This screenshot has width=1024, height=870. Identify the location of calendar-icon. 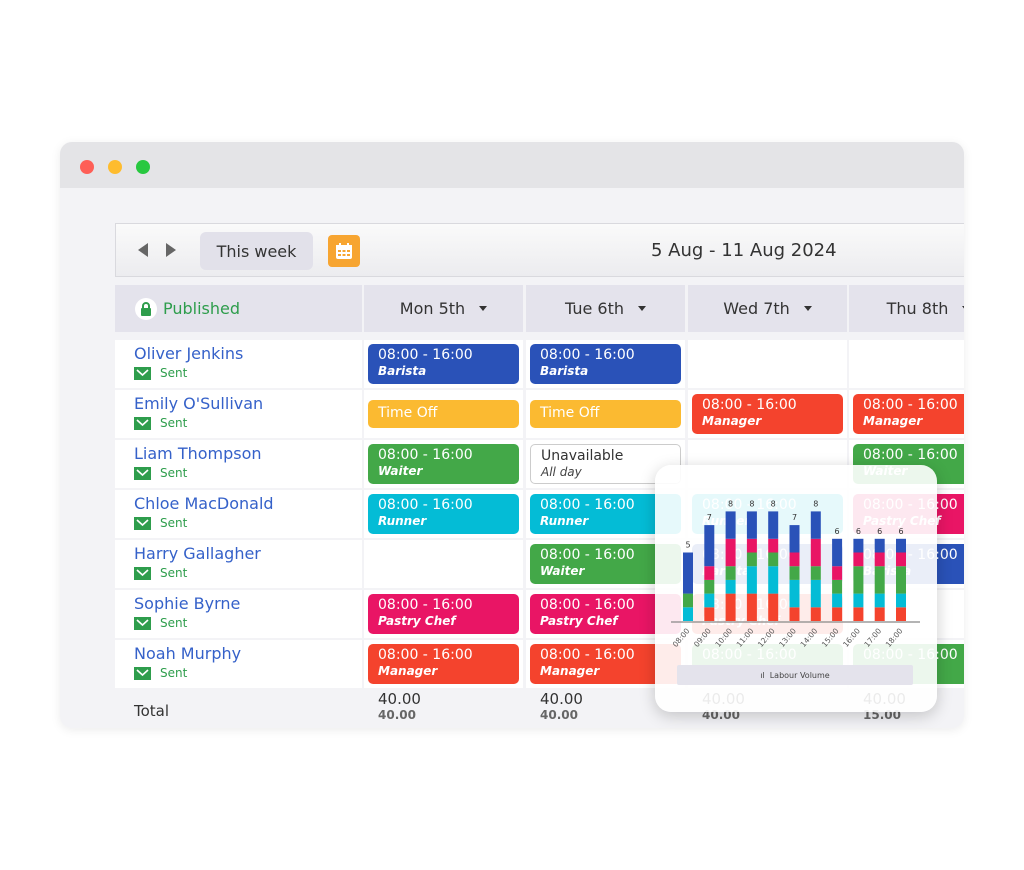
(344, 251).